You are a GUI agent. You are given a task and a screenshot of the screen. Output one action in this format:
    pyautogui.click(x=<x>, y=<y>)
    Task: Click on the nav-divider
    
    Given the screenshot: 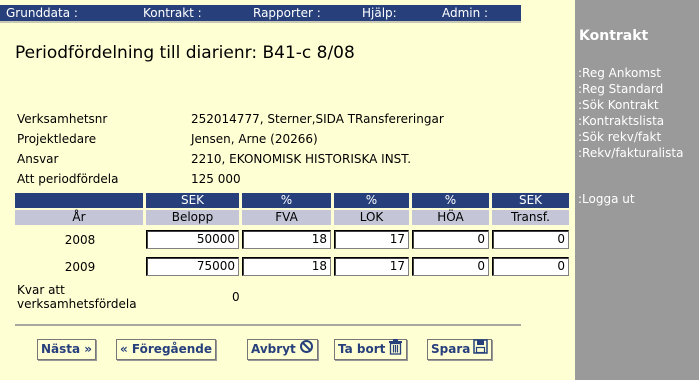 What is the action you would take?
    pyautogui.click(x=260, y=22)
    